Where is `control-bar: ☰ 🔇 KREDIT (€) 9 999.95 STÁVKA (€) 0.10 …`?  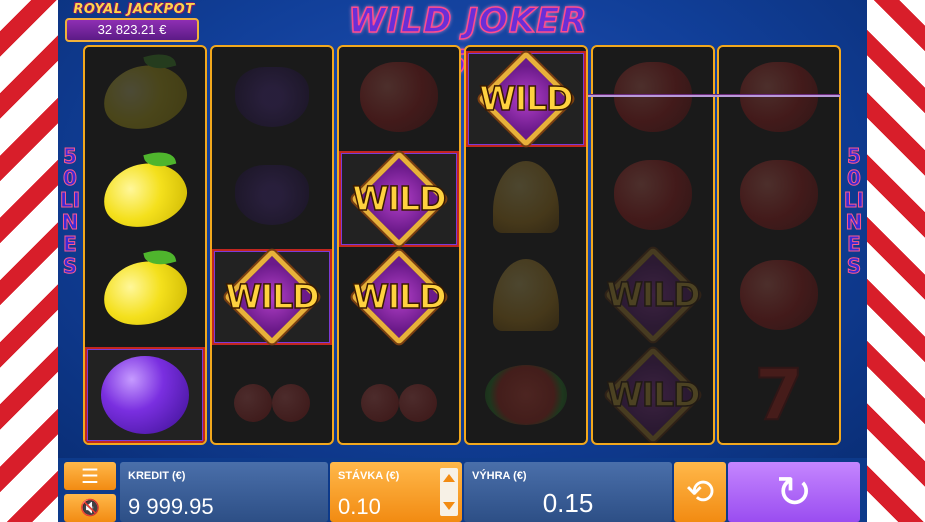
control-bar: ☰ 🔇 KREDIT (€) 9 999.95 STÁVKA (€) 0.10 … is located at coordinates (462, 490).